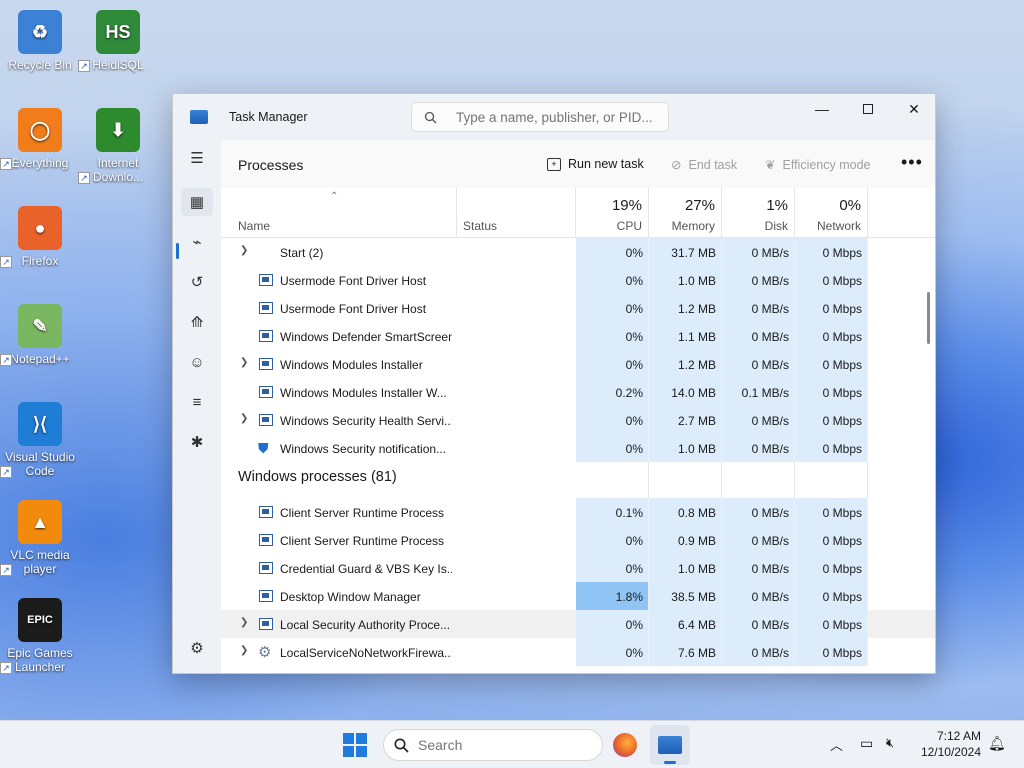 The width and height of the screenshot is (1024, 768). What do you see at coordinates (836, 744) in the screenshot?
I see `show-hidden-icons-button: ︿` at bounding box center [836, 744].